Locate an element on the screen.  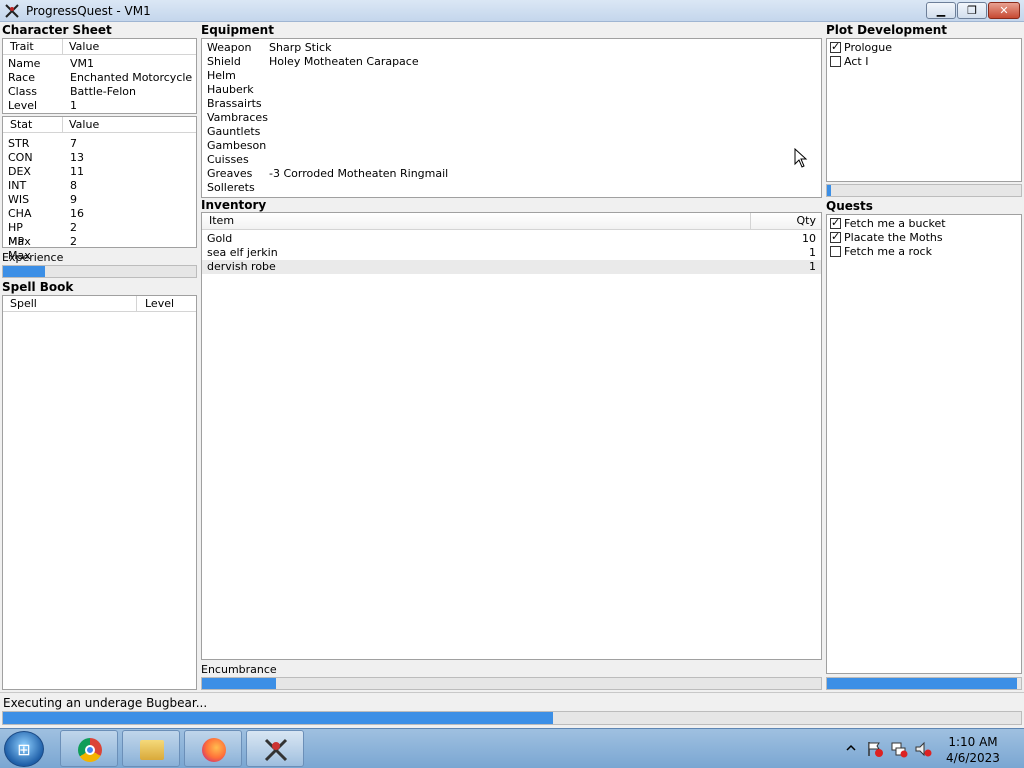
equipment-slot: Shield is located at coordinates (224, 61).